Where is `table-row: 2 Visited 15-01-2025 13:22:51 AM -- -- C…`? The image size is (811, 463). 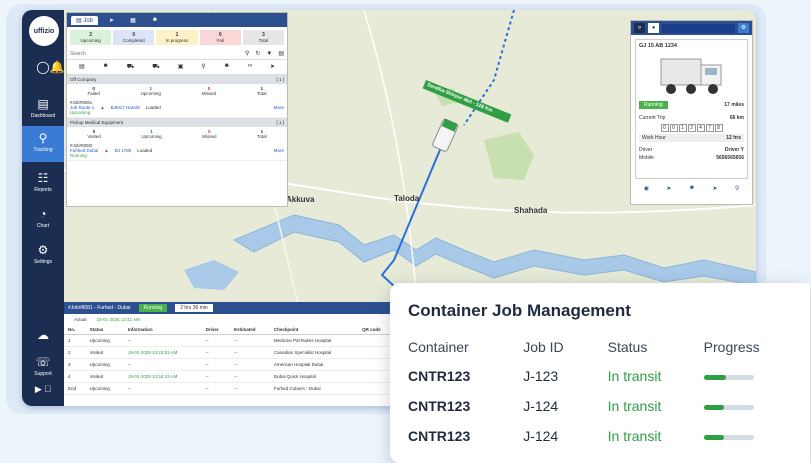
table-row: 2 Visited 15-01-2025 13:22:51 AM -- -- C… is located at coordinates (229, 352).